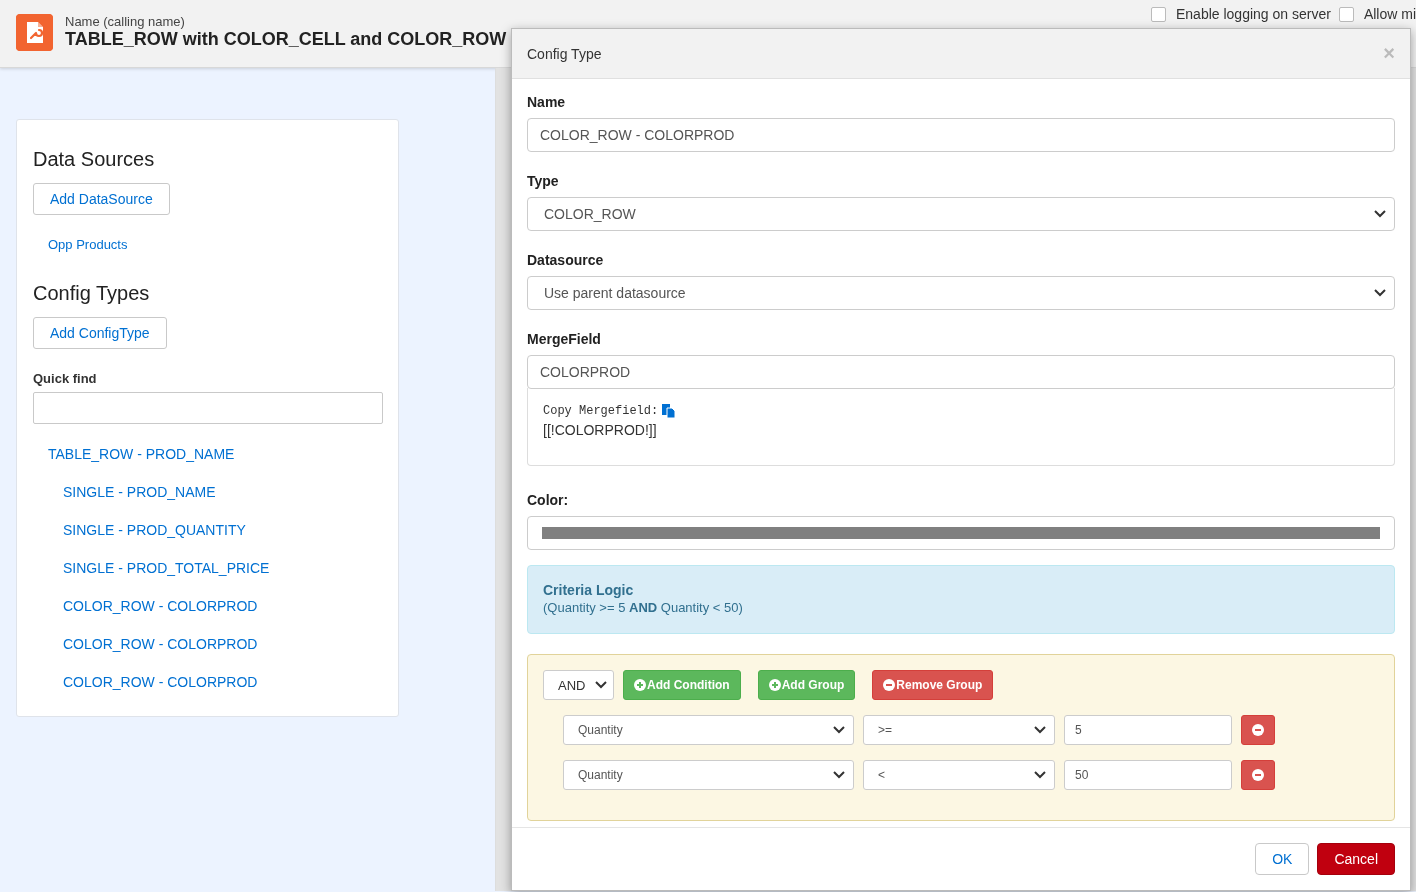 This screenshot has width=1416, height=892. Describe the element at coordinates (101, 199) in the screenshot. I see `add-datasource-button: Add DataSource` at that location.